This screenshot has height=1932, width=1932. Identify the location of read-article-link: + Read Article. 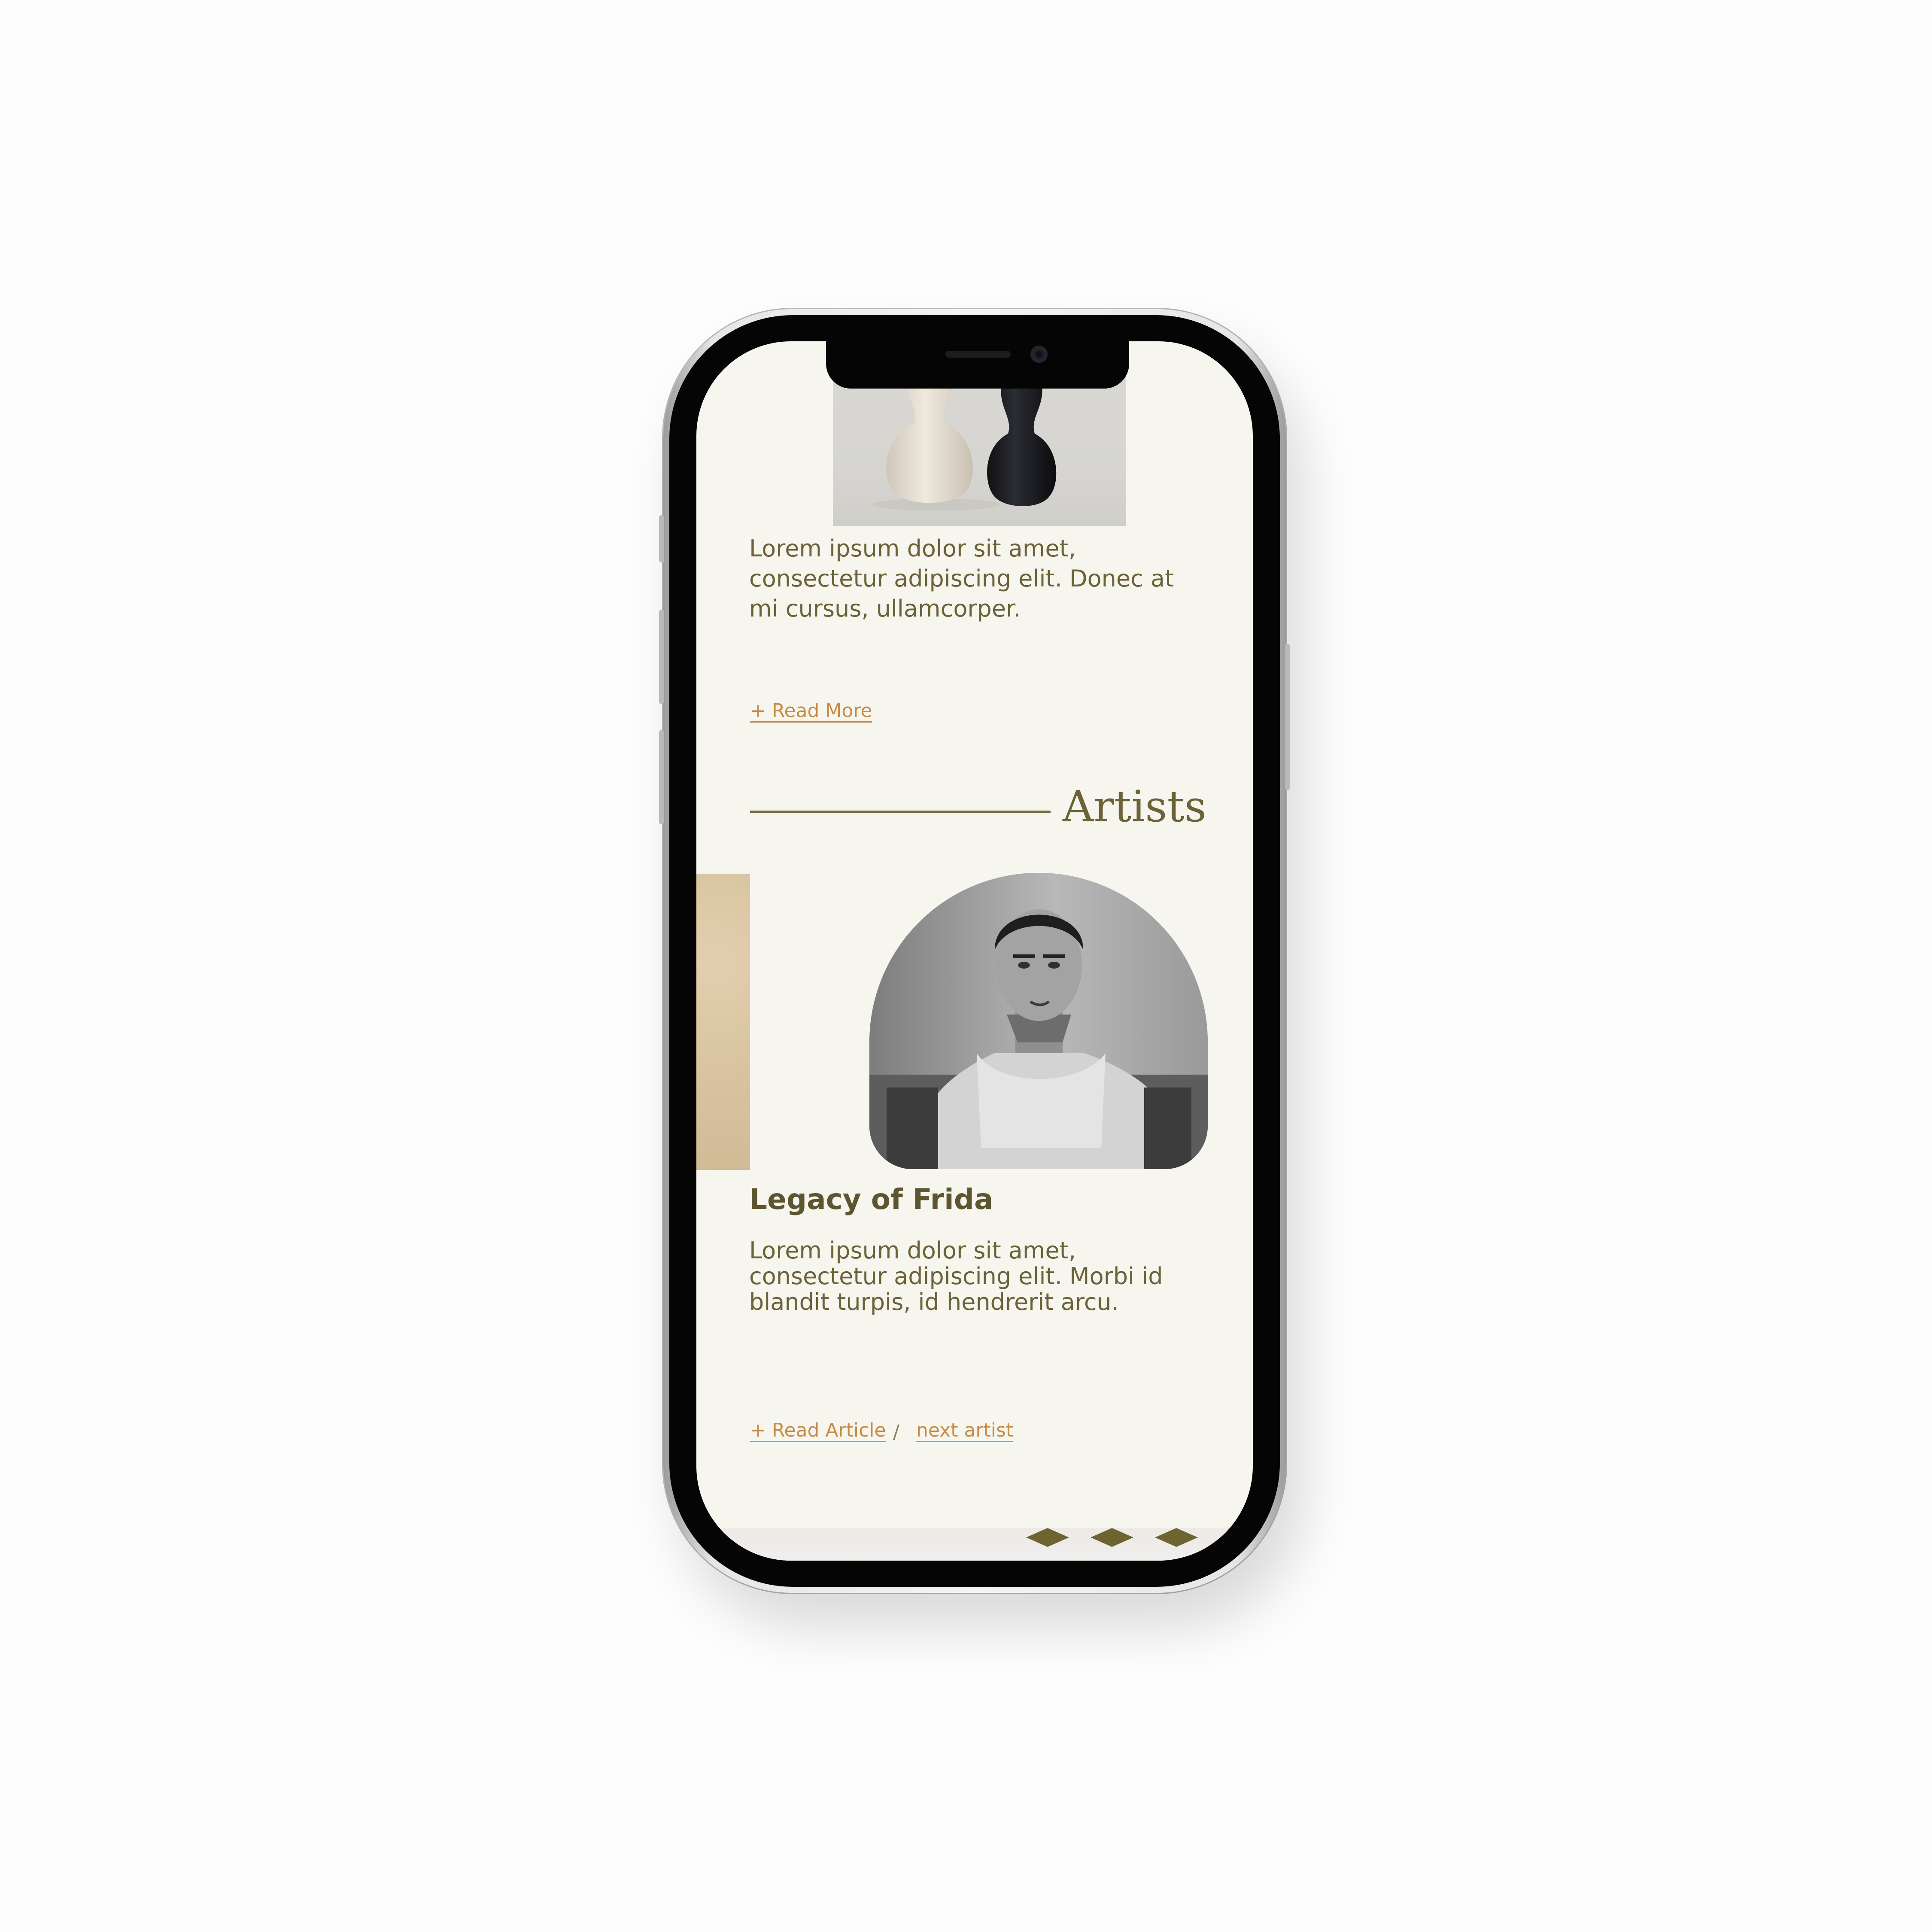
(818, 1430).